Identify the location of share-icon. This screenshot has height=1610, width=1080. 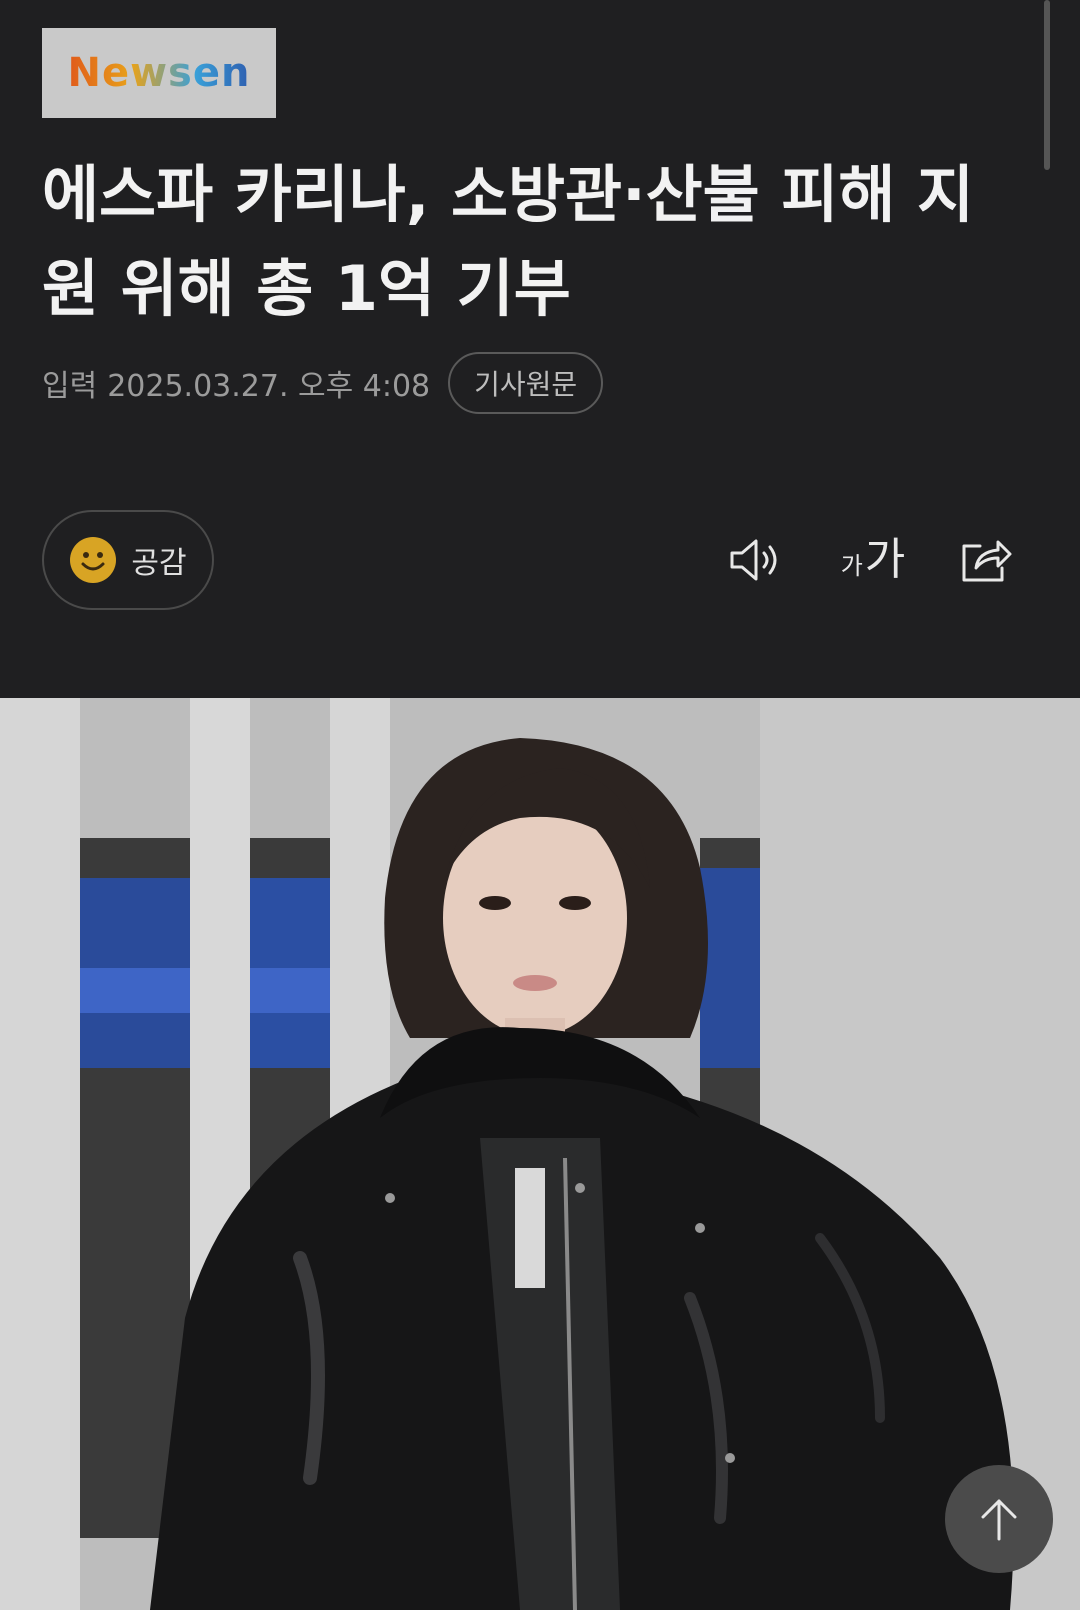
(987, 561).